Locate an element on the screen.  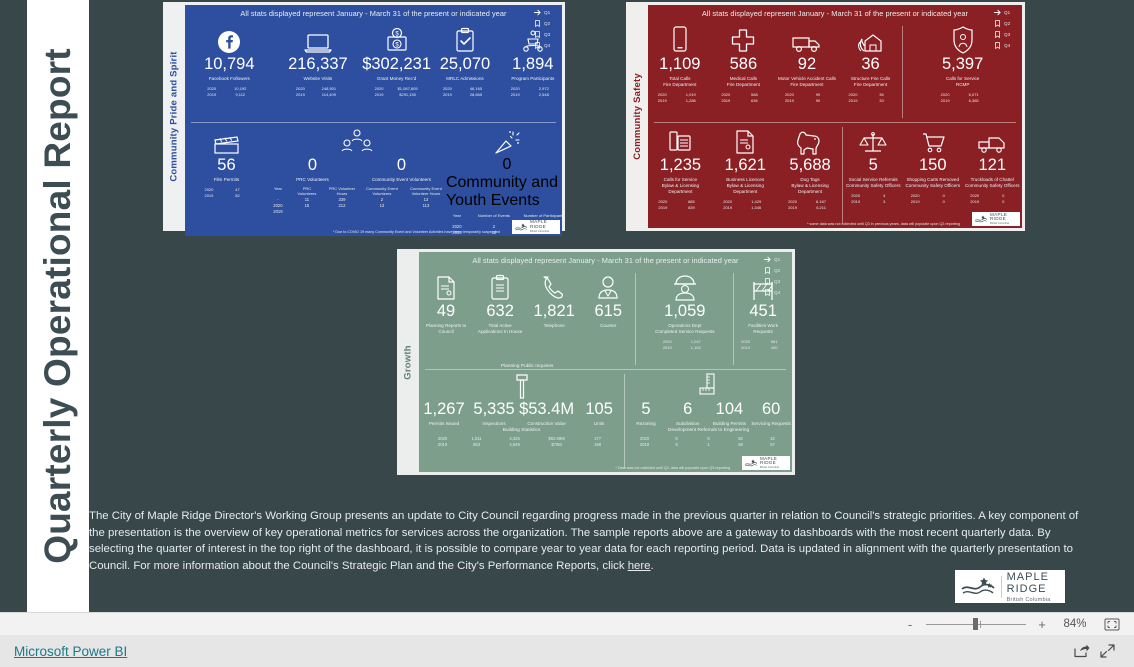
kpi-label: Film Permits is located at coordinates (226, 179).